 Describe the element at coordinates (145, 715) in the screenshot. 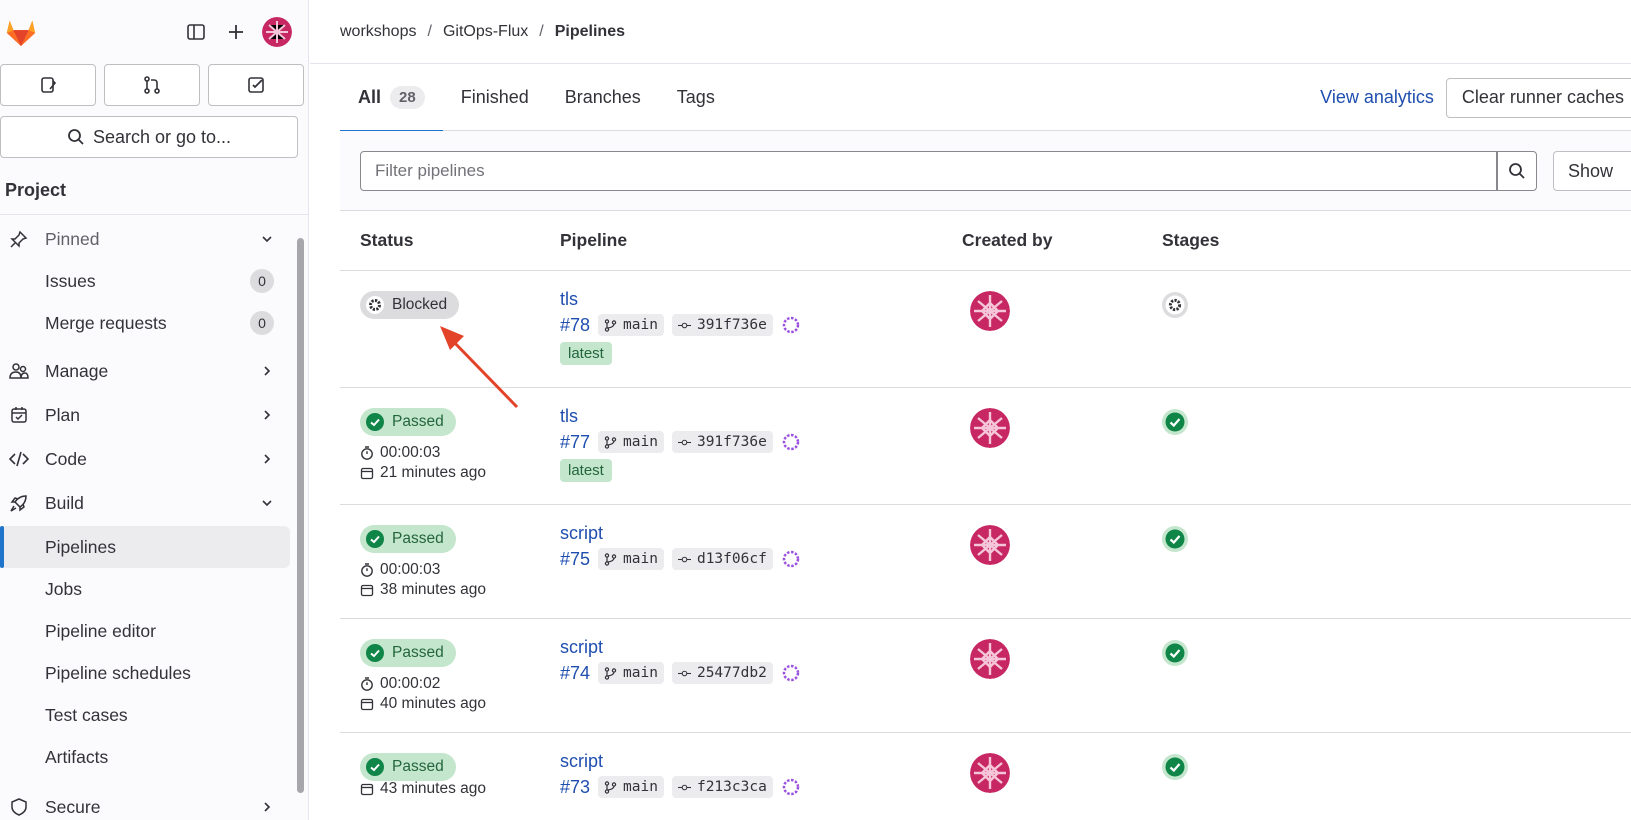

I see `sidebar-item-test-cases: Test cases` at that location.